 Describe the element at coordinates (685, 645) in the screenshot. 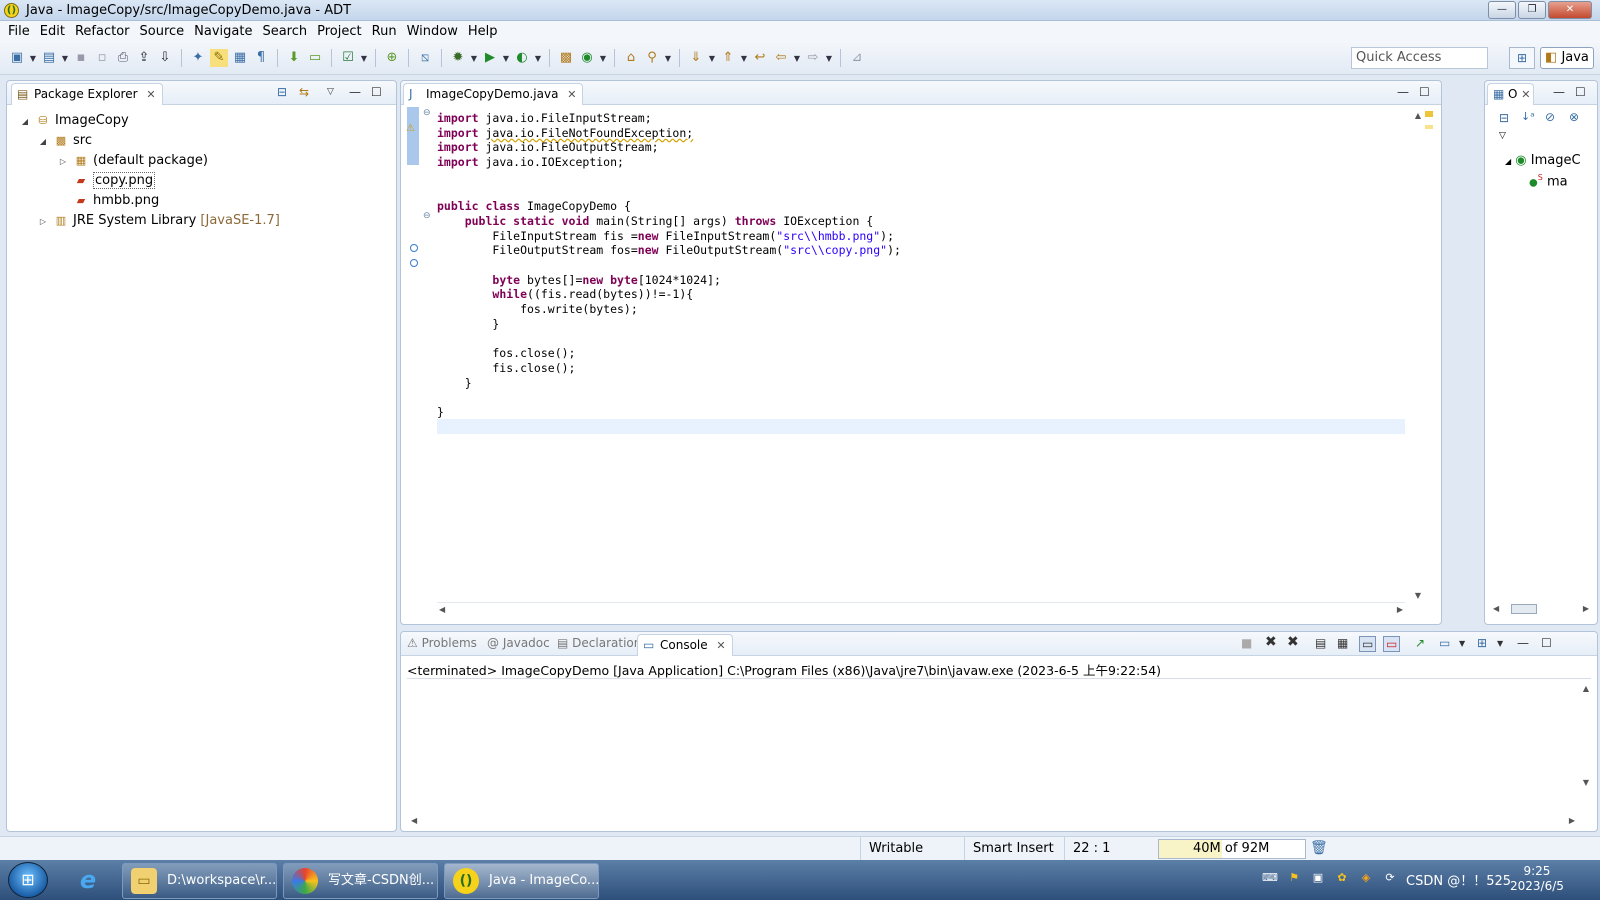

I see `tab-console: ▭ Console ✕` at that location.